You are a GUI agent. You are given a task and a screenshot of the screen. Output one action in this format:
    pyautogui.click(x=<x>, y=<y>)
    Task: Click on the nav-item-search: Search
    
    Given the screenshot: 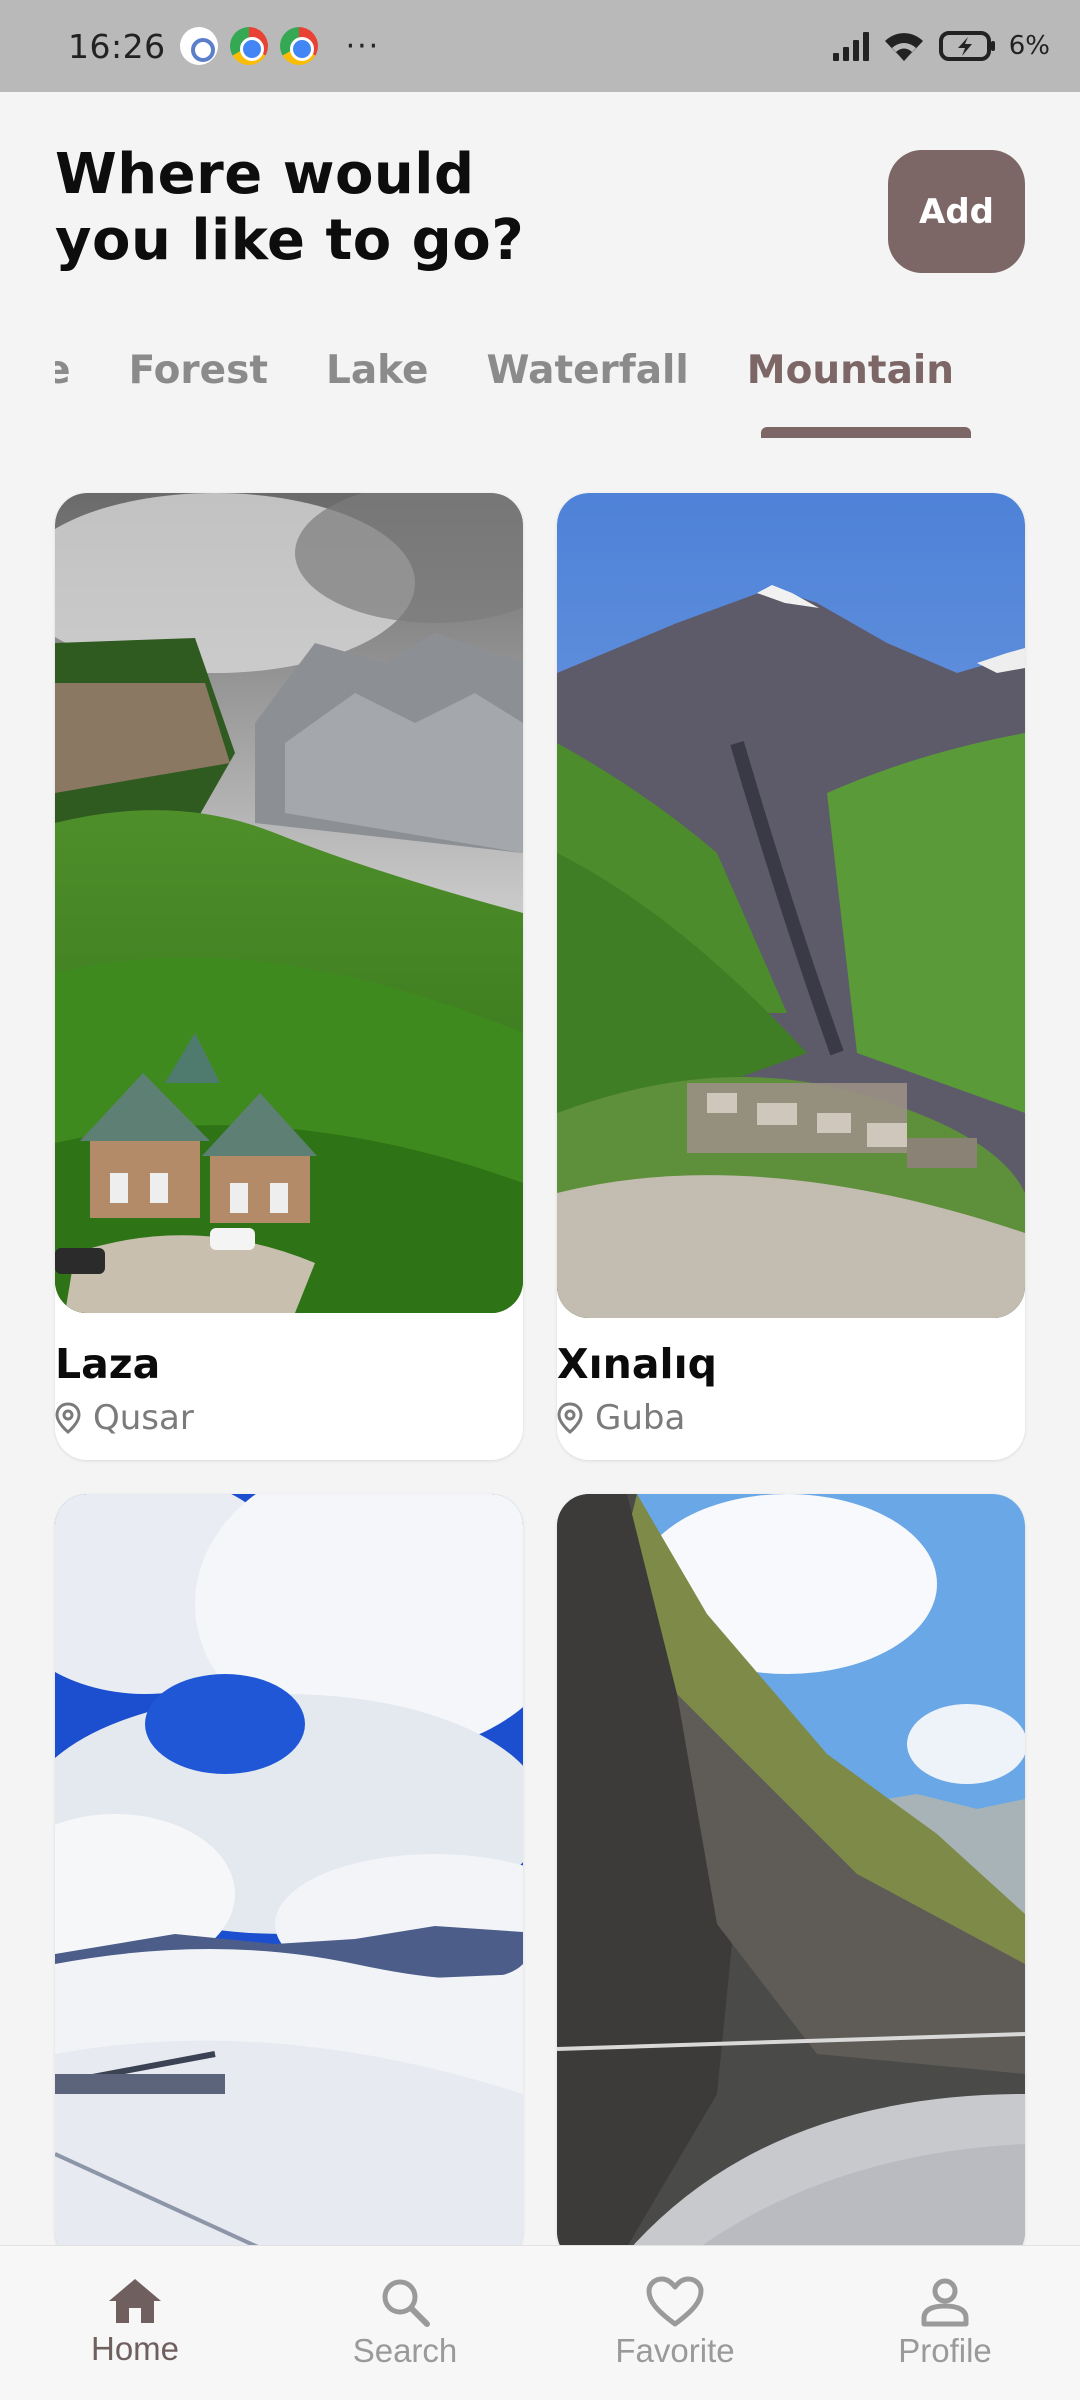 What is the action you would take?
    pyautogui.click(x=405, y=2323)
    